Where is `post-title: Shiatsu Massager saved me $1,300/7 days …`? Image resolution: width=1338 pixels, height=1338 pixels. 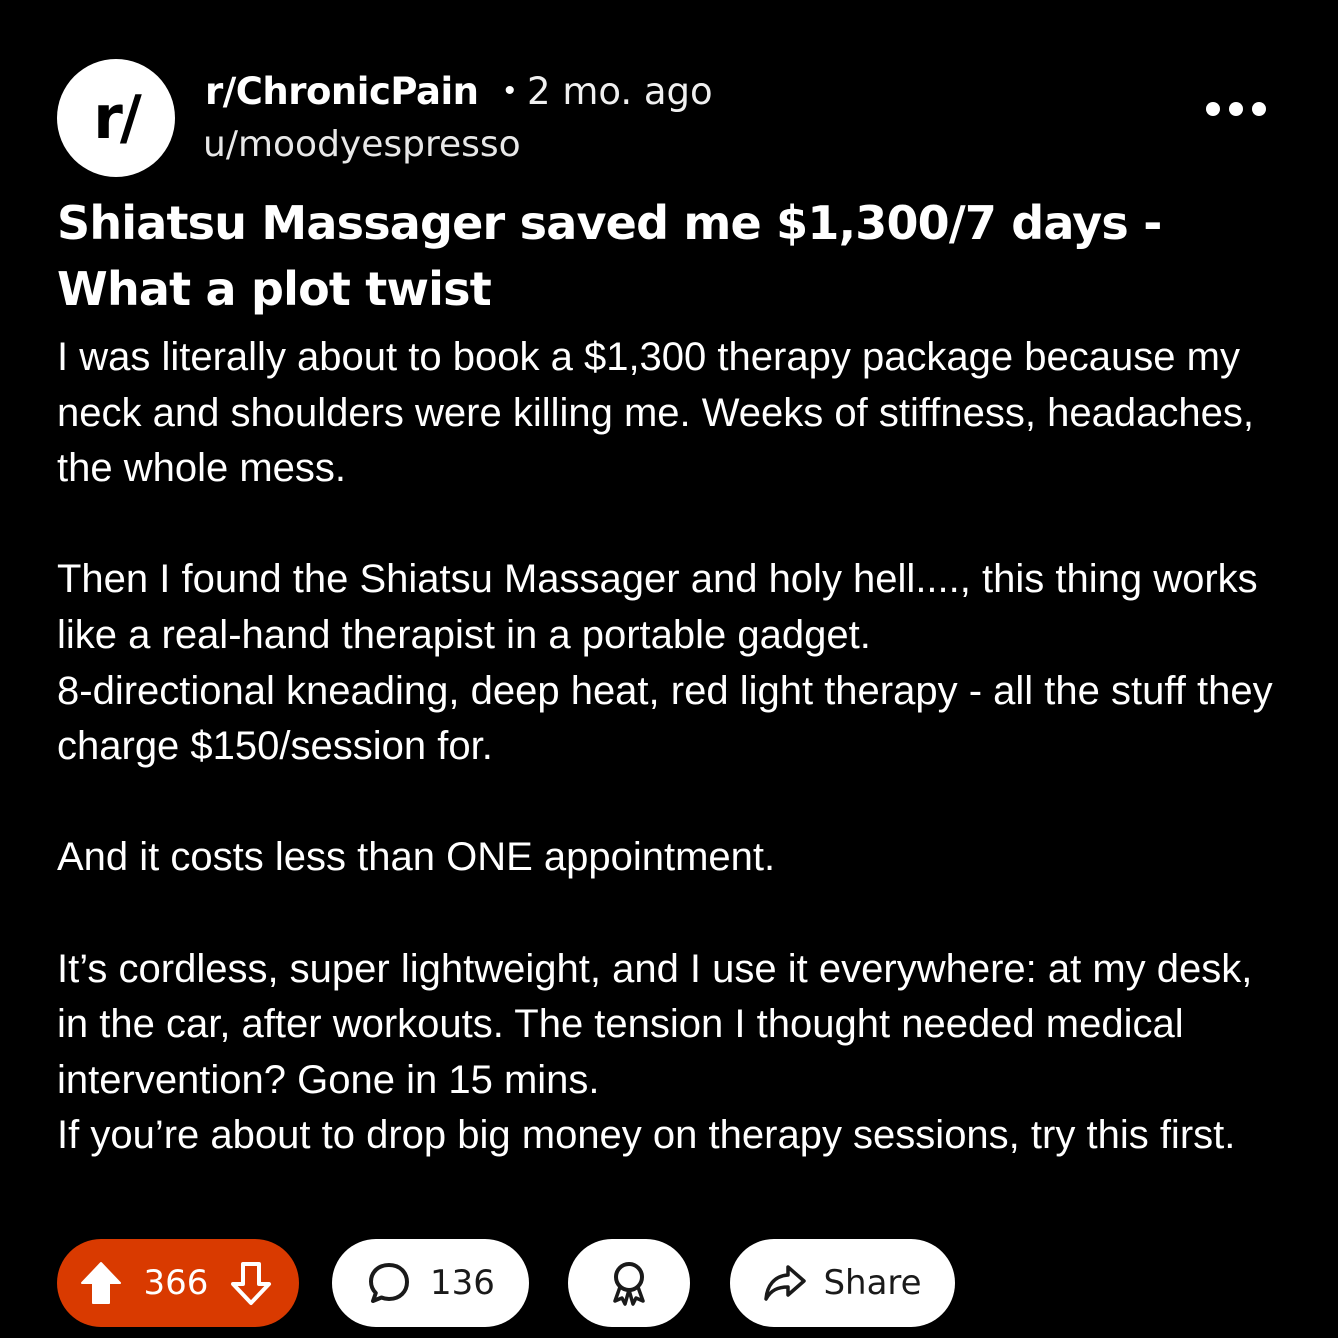 post-title: Shiatsu Massager saved me $1,300/7 days … is located at coordinates (609, 256).